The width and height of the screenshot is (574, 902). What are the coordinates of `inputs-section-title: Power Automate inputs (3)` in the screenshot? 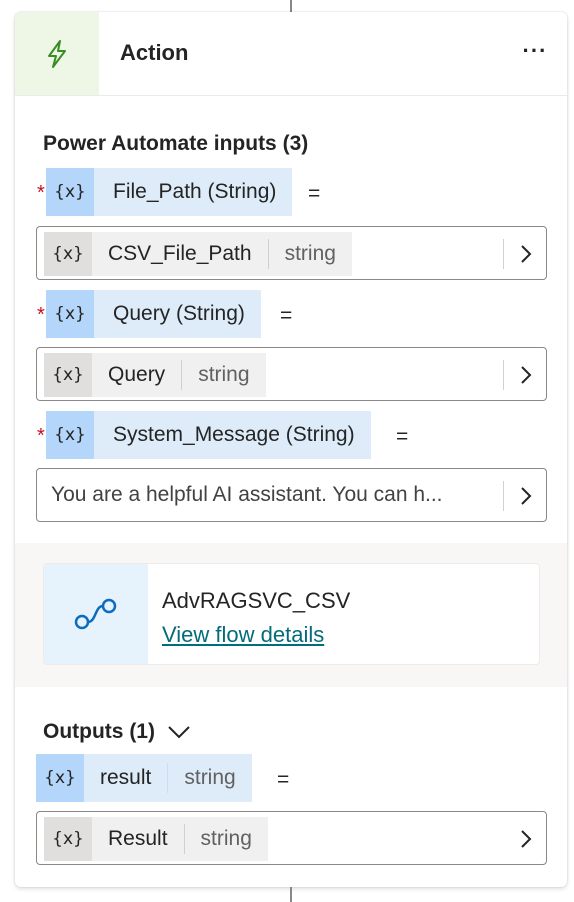 It's located at (176, 143).